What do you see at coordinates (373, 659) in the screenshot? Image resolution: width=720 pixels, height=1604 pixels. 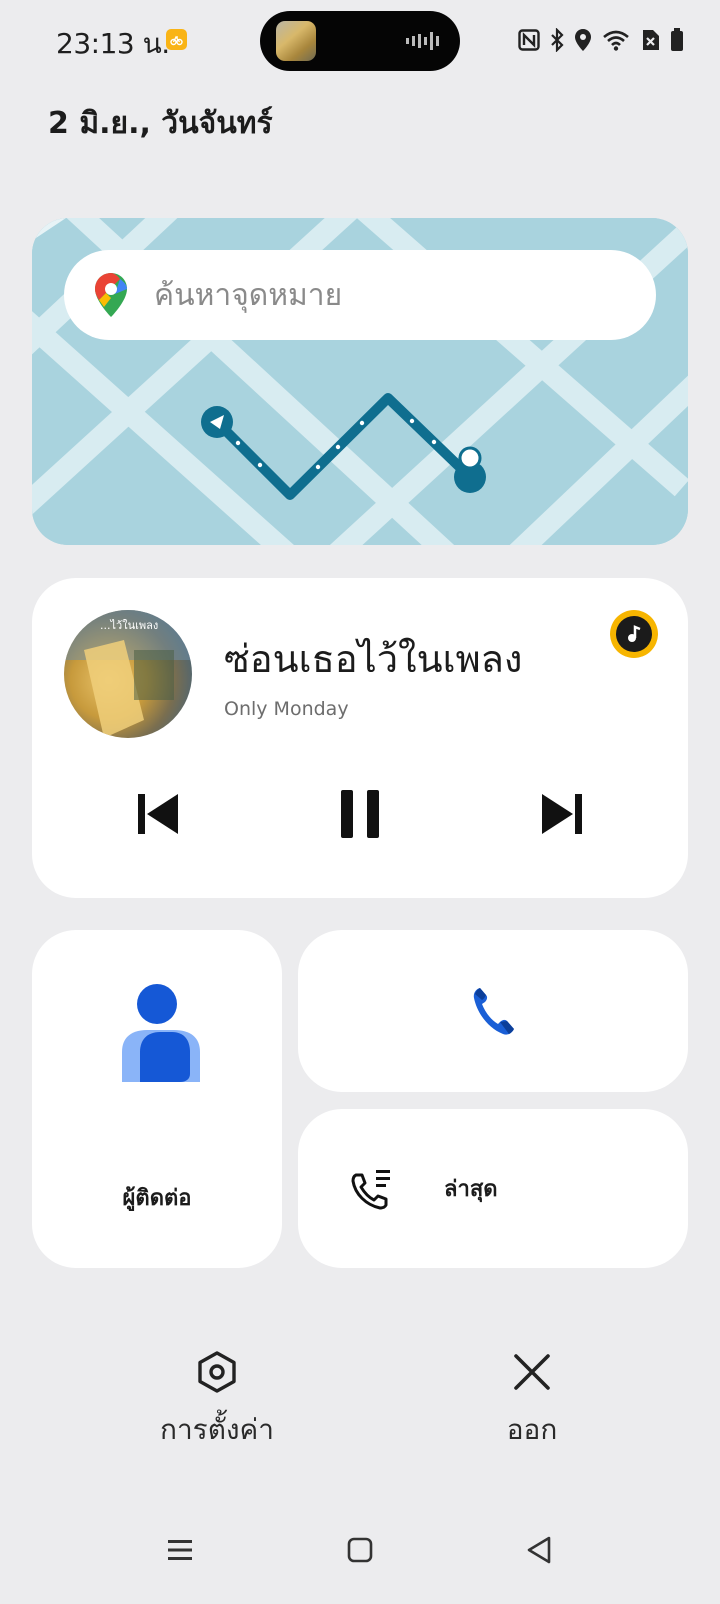 I see `song-title: ซ่อนเธอไว้ในเพลง` at bounding box center [373, 659].